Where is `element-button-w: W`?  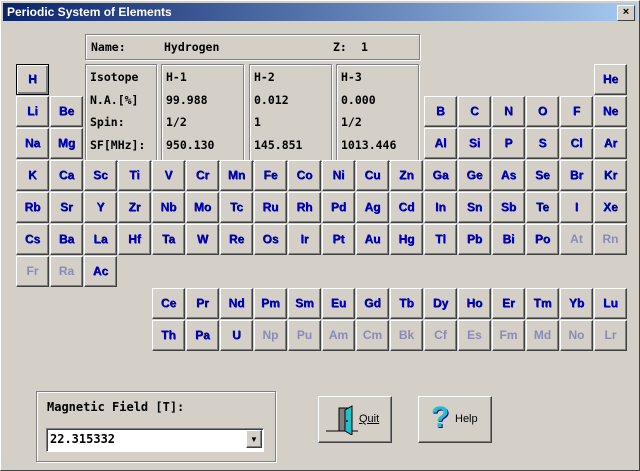 element-button-w: W is located at coordinates (202, 239).